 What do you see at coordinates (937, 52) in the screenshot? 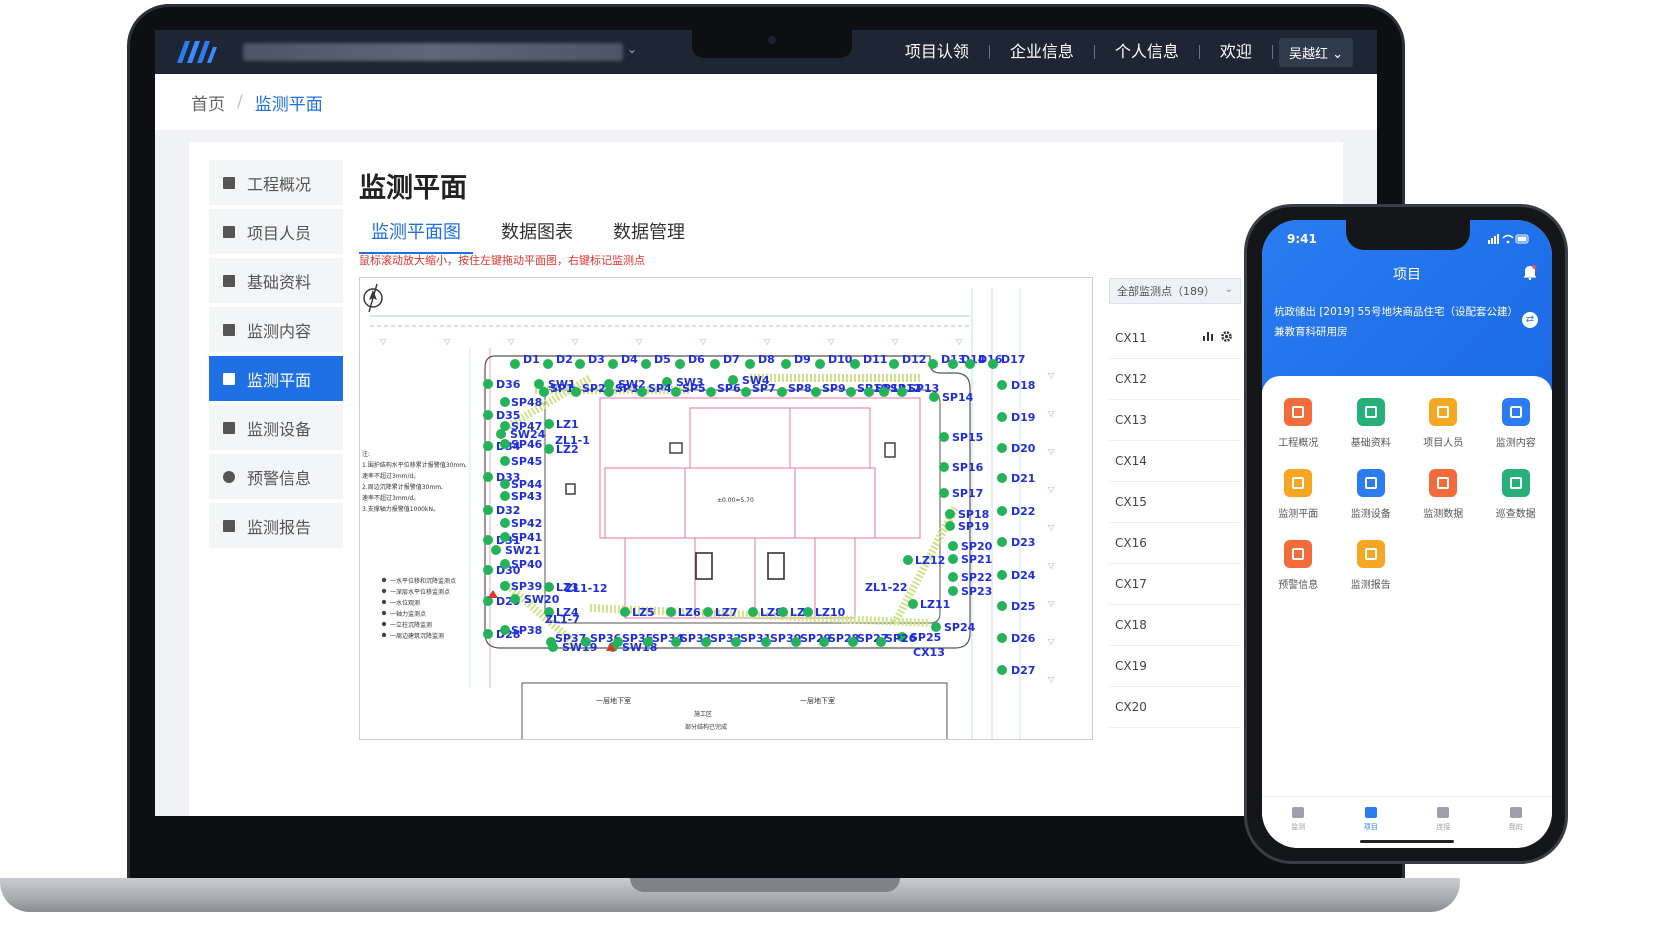
I see `nav-project-claim: 项目认领` at bounding box center [937, 52].